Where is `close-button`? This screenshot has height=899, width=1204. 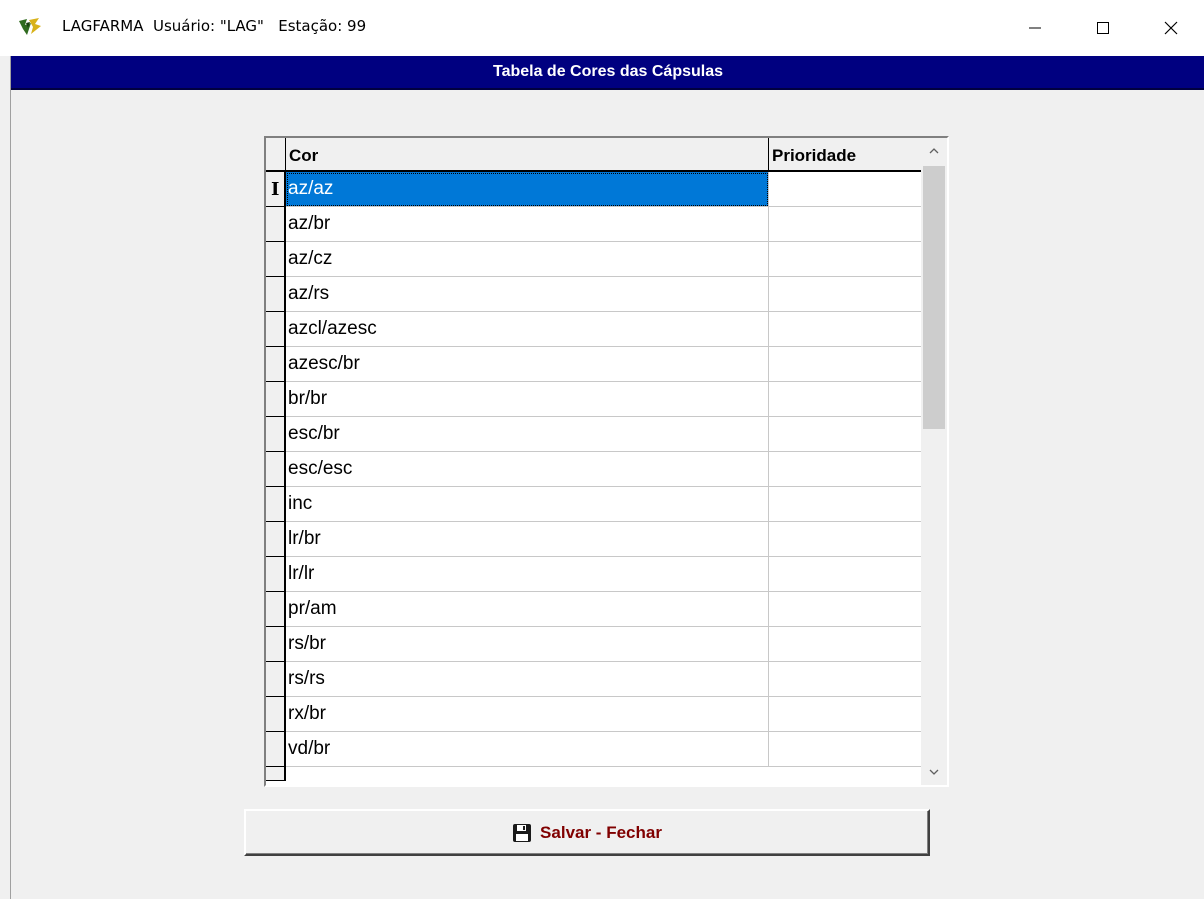 close-button is located at coordinates (1171, 28).